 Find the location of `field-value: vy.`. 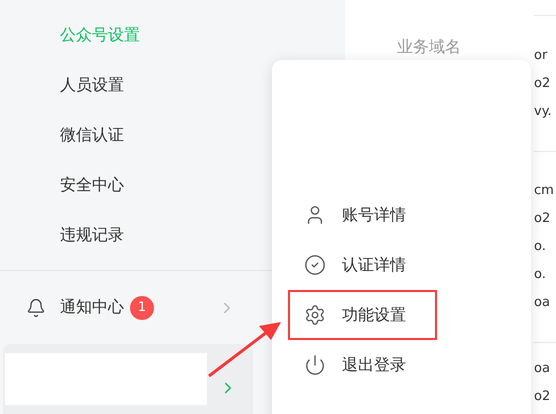

field-value: vy. is located at coordinates (543, 111).